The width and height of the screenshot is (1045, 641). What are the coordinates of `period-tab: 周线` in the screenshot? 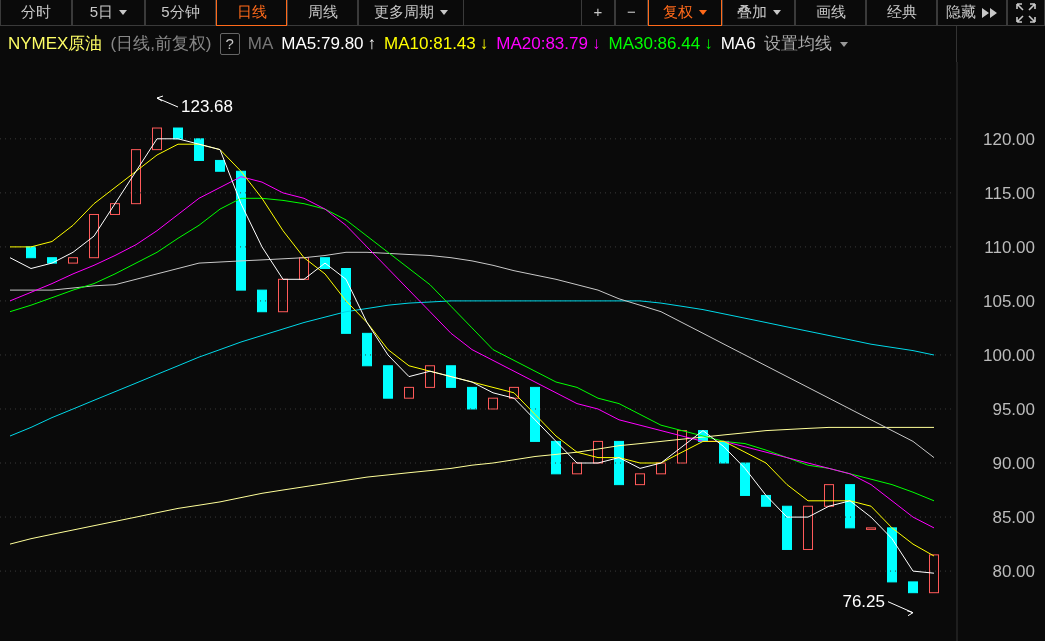 It's located at (322, 13).